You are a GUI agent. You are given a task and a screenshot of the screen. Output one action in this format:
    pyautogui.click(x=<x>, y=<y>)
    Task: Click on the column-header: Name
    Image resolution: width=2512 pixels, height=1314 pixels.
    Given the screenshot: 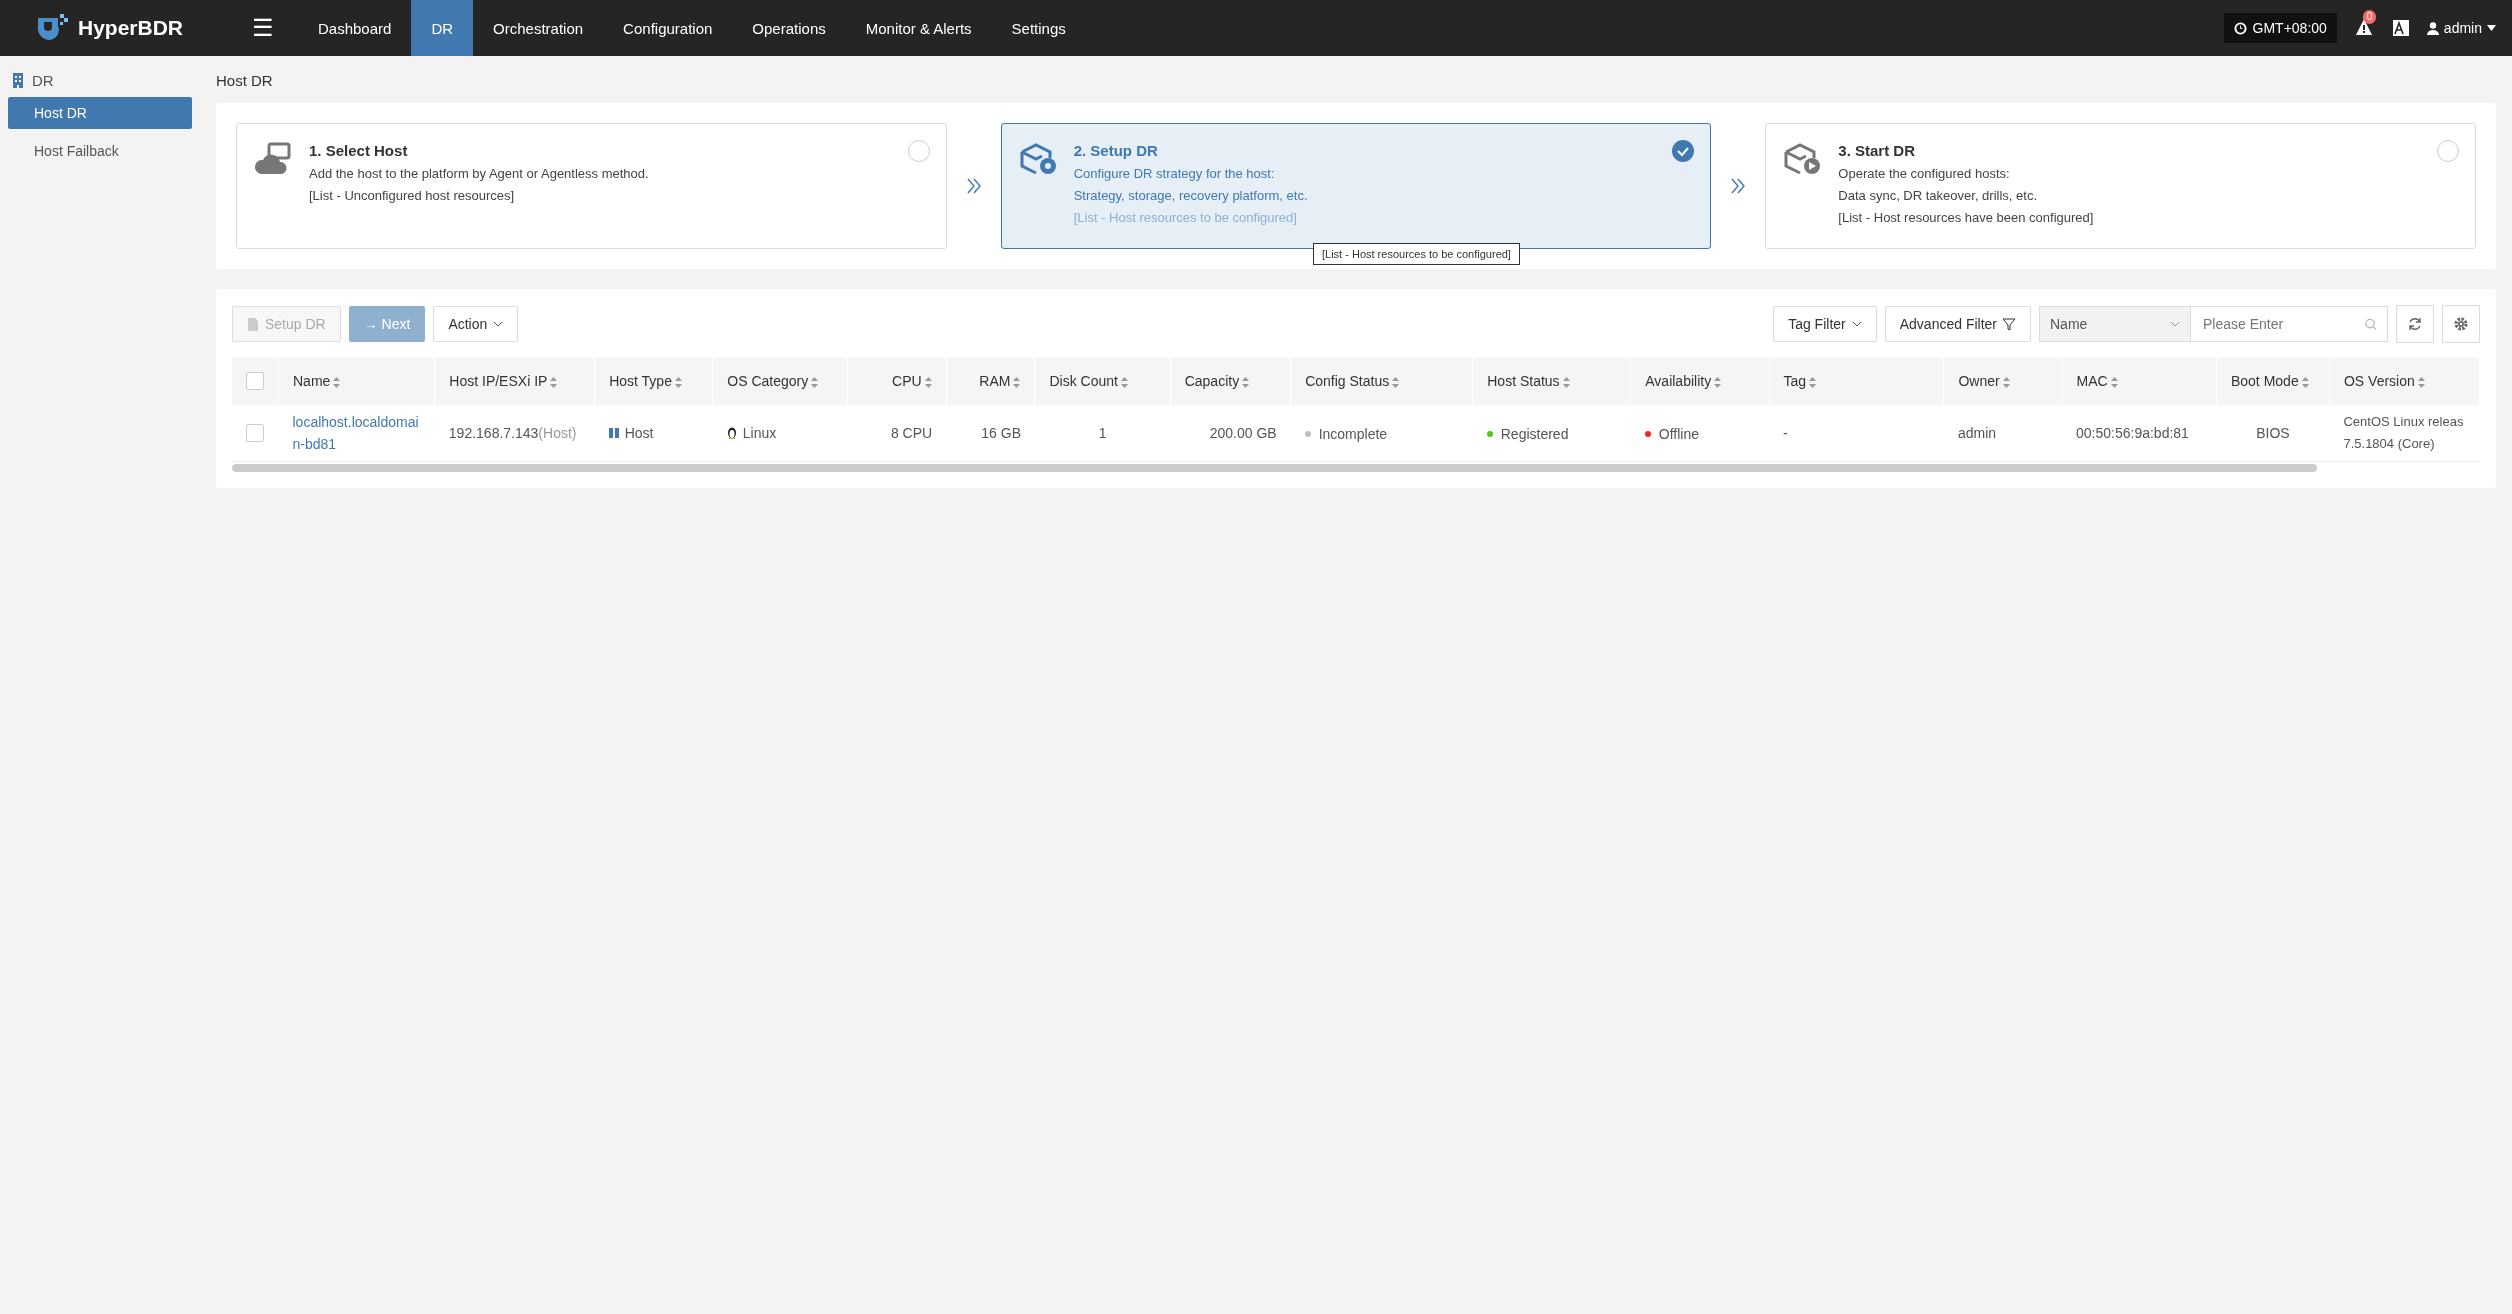 What is the action you would take?
    pyautogui.click(x=312, y=381)
    